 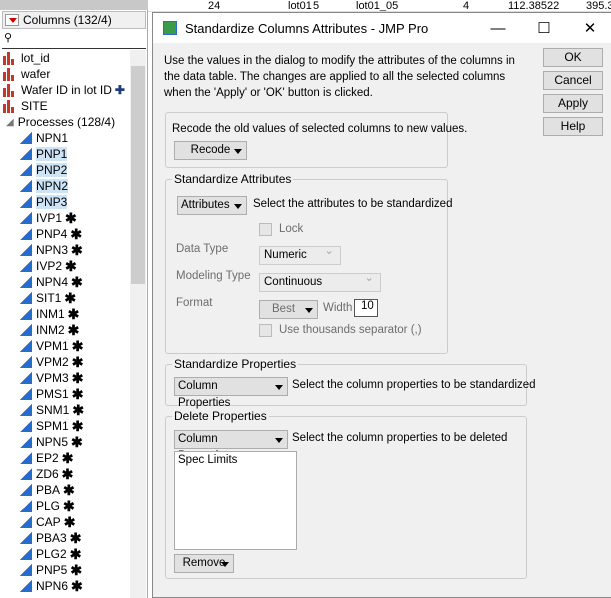 What do you see at coordinates (65, 362) in the screenshot?
I see `column-item: VPM2 ✱` at bounding box center [65, 362].